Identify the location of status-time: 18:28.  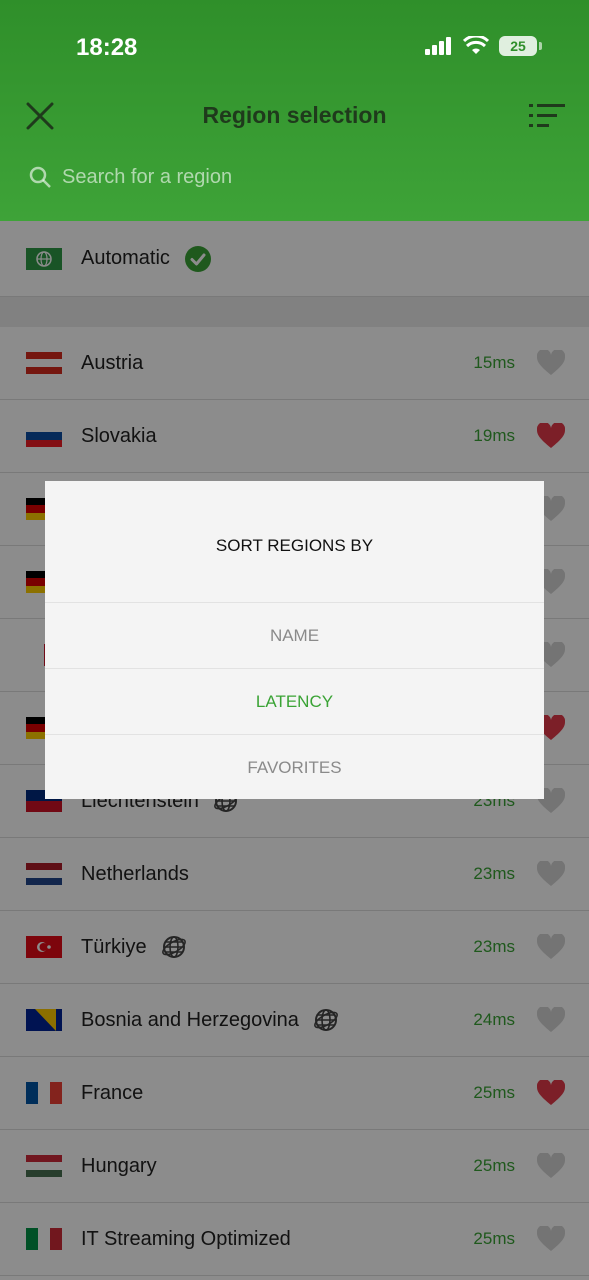
(107, 47).